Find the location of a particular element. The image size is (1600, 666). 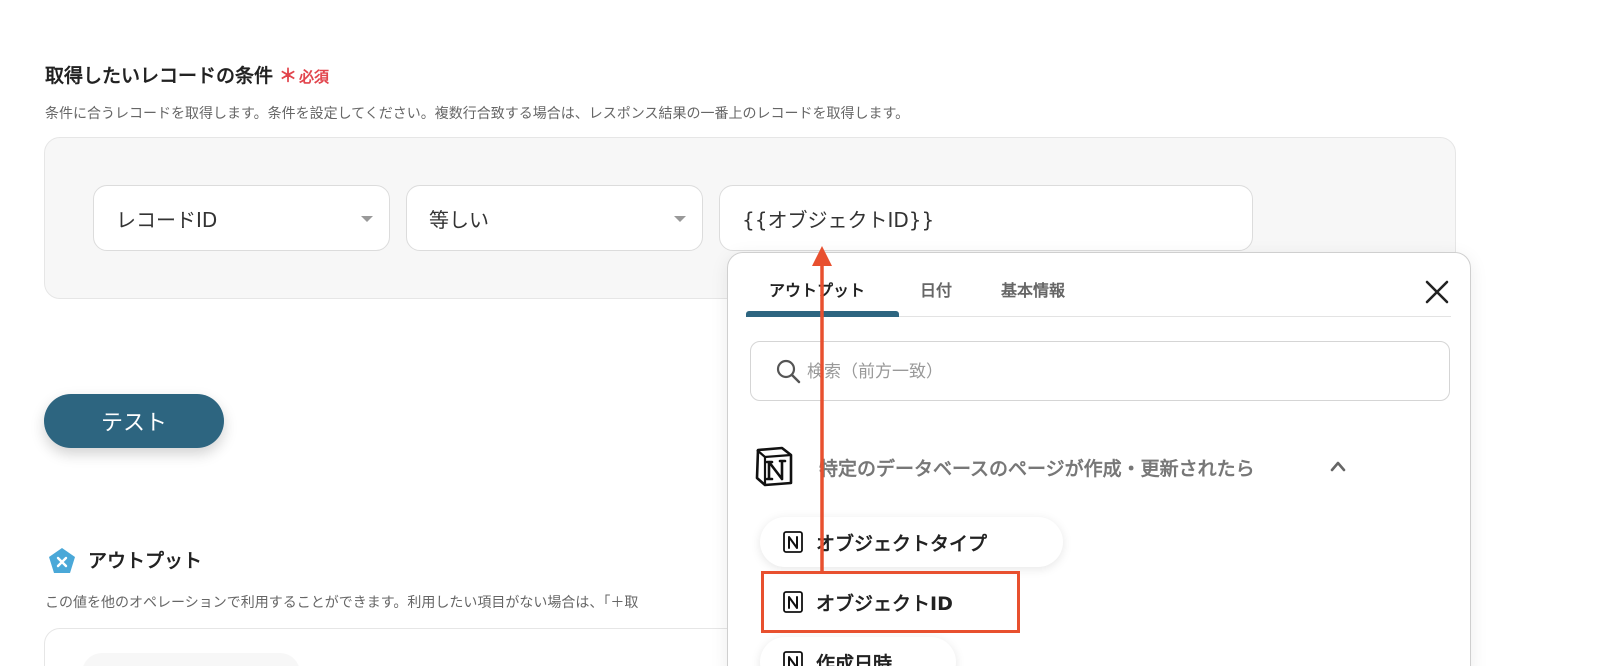

field-key-value: レコードID is located at coordinates (167, 219).